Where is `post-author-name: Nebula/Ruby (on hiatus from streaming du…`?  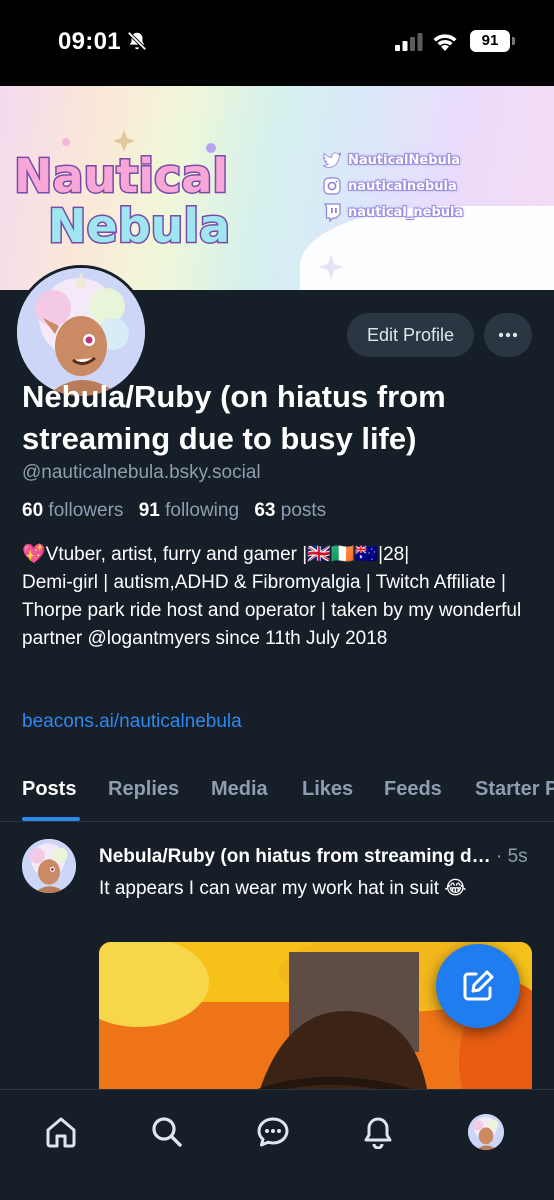
post-author-name: Nebula/Ruby (on hiatus from streaming du… is located at coordinates (295, 857).